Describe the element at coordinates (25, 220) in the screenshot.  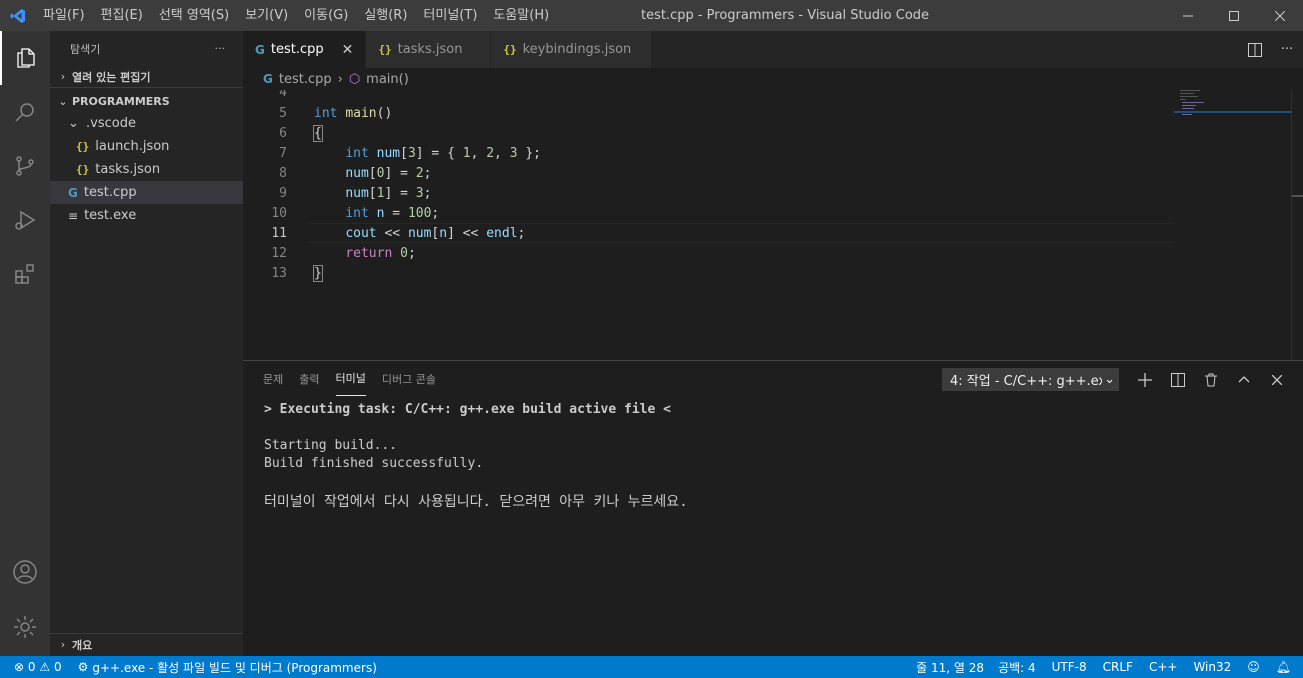
I see `run-debug-icon` at that location.